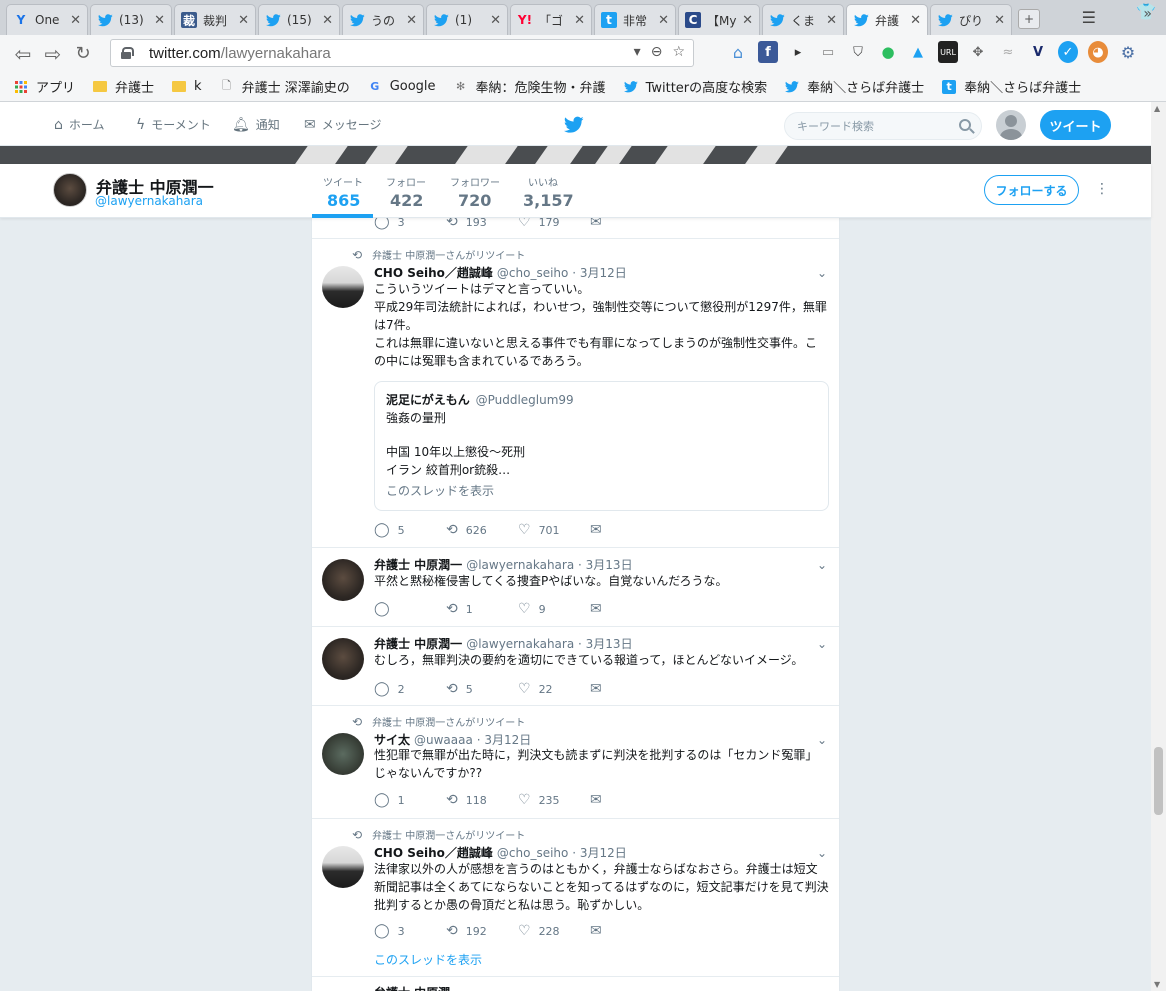  What do you see at coordinates (918, 52) in the screenshot?
I see `twitter-ext-icon: ▲` at bounding box center [918, 52].